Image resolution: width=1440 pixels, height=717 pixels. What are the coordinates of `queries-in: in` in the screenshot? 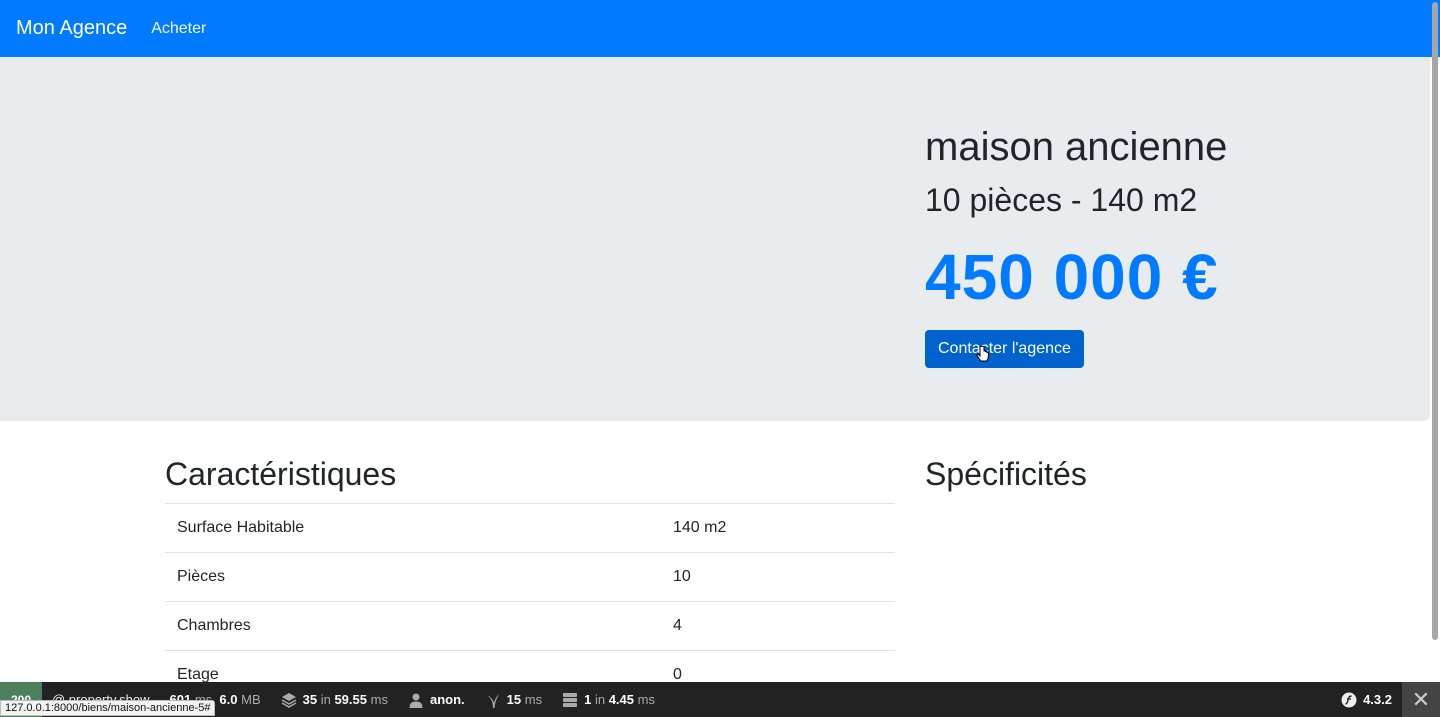 It's located at (325, 699).